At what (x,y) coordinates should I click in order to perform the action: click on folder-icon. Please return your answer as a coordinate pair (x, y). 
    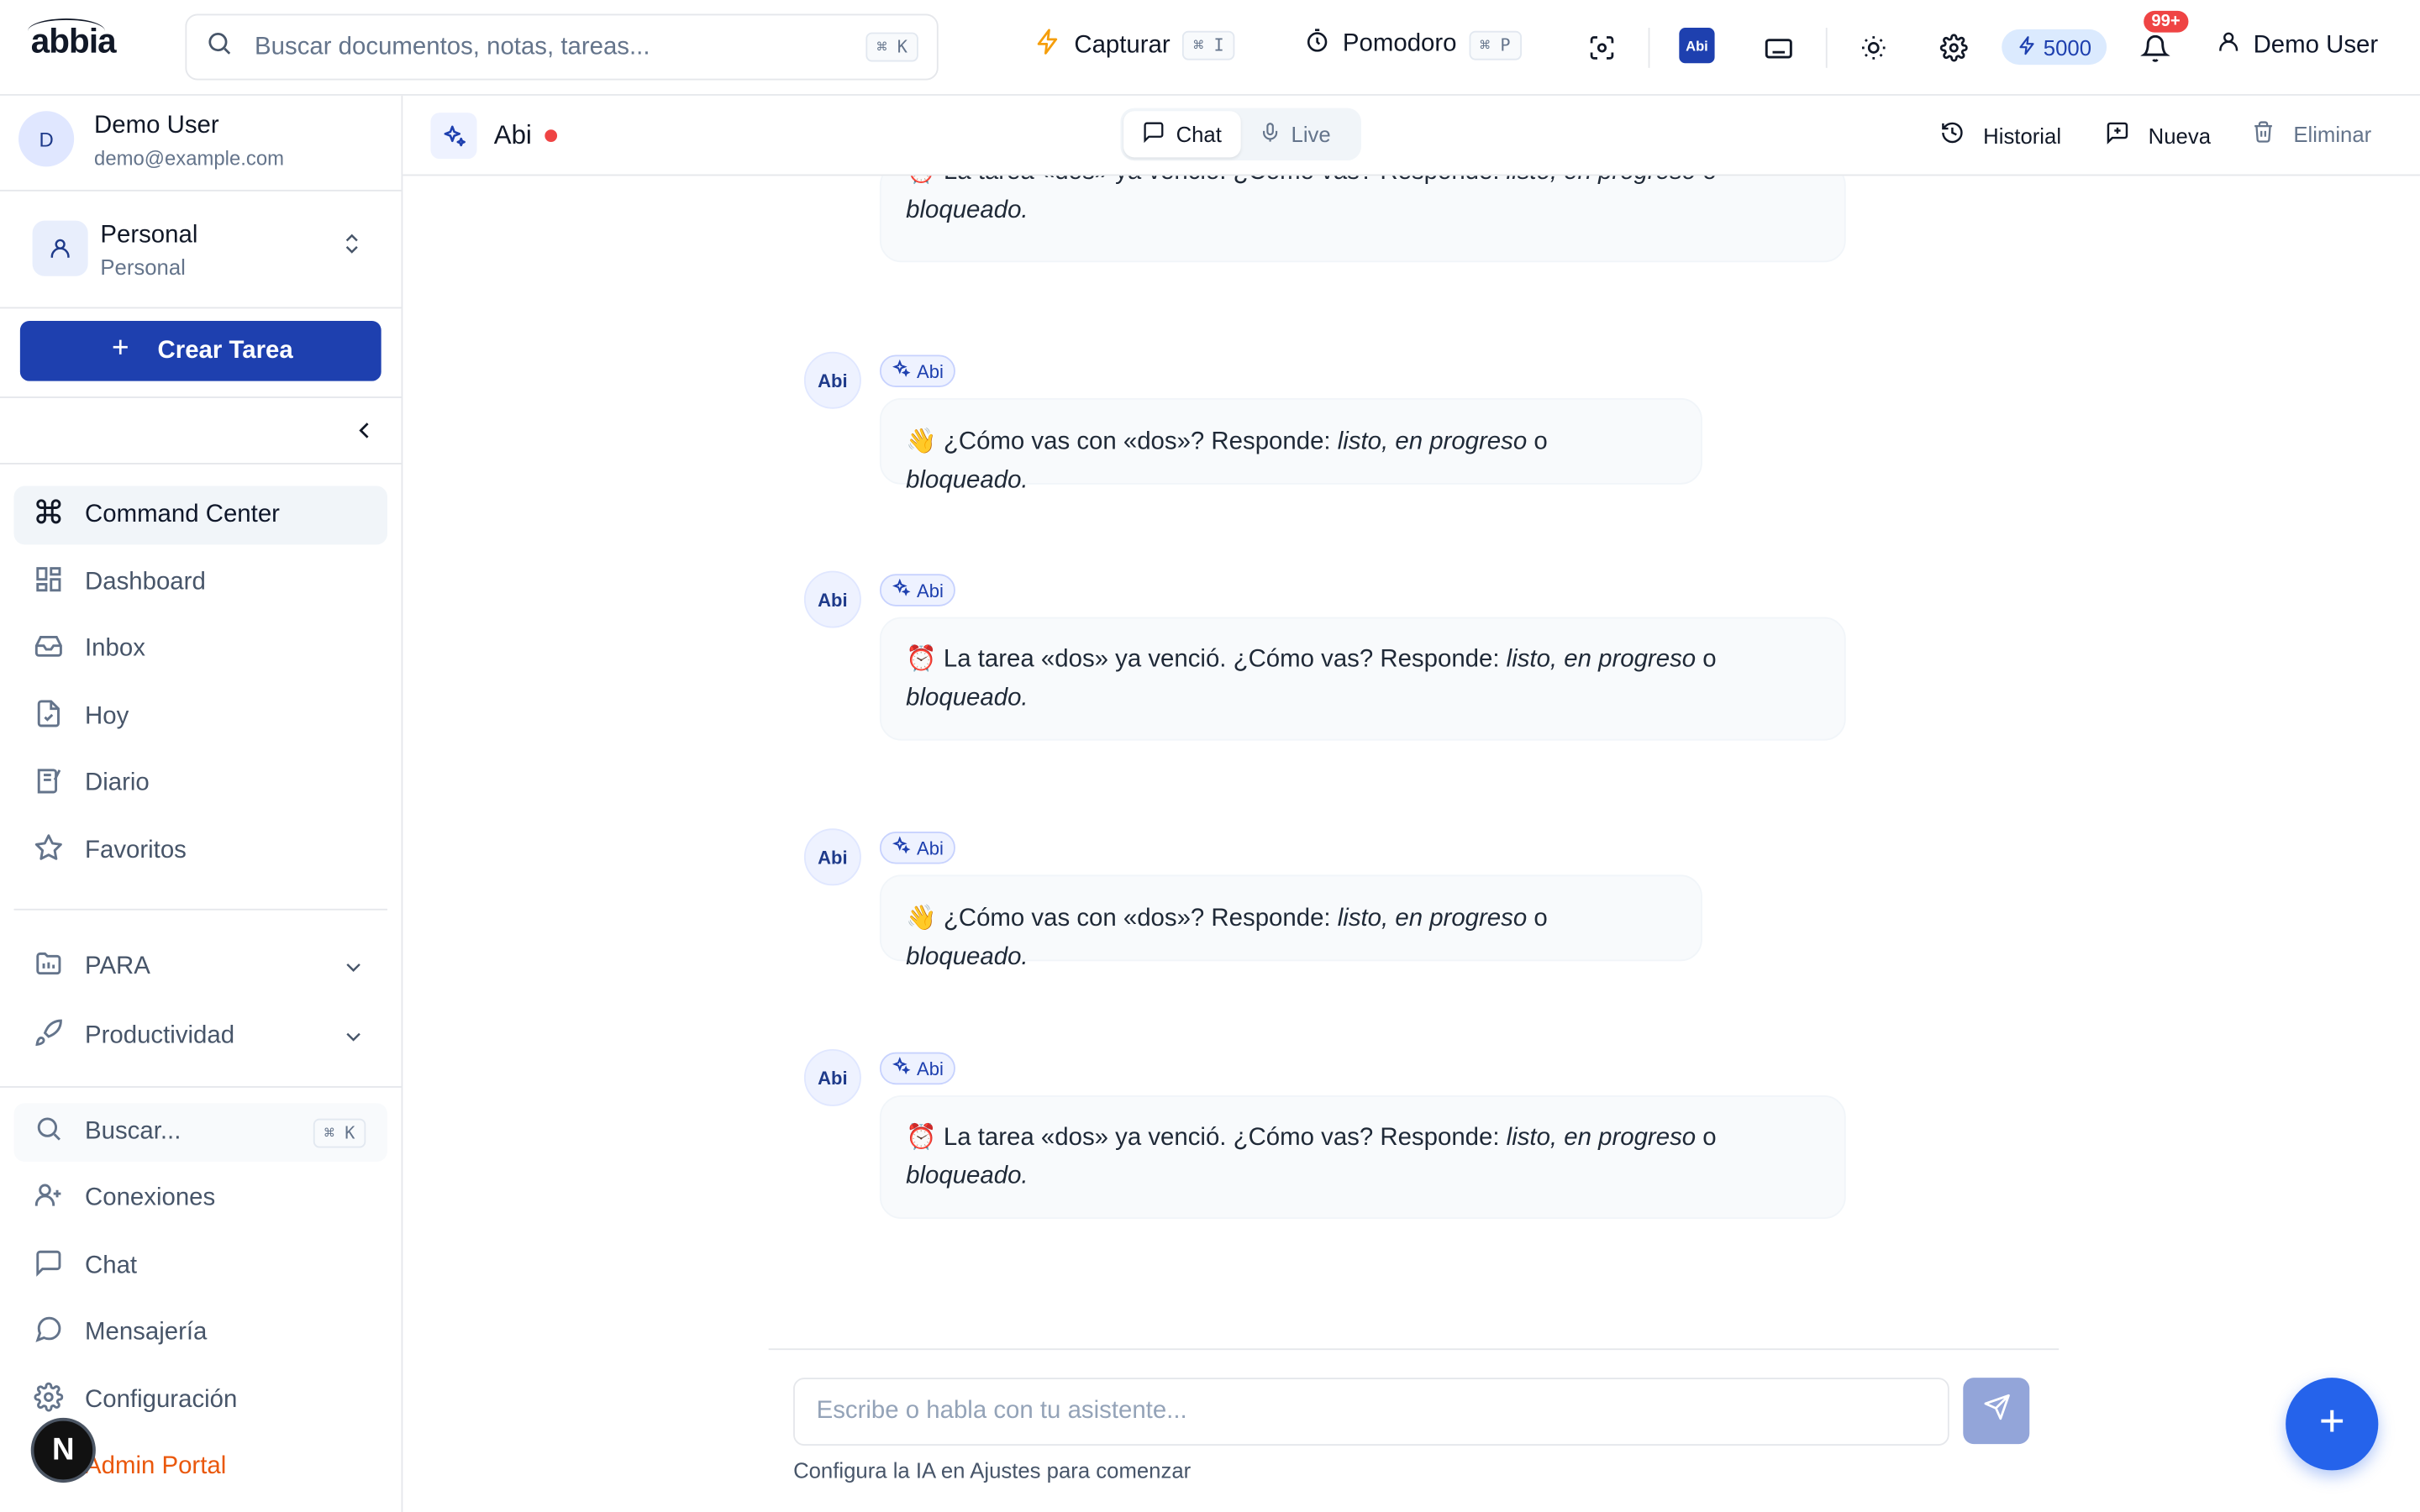
    Looking at the image, I should click on (49, 967).